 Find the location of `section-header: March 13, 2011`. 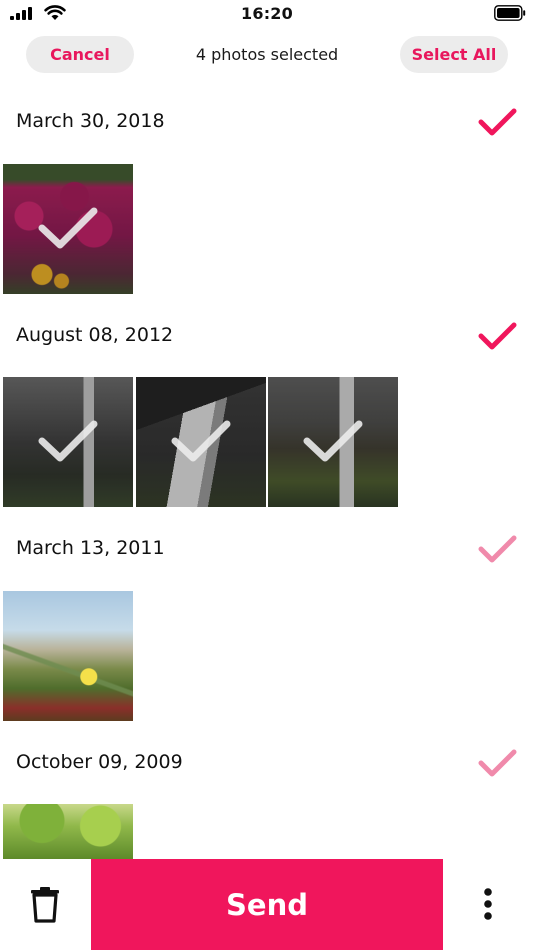

section-header: March 13, 2011 is located at coordinates (267, 549).